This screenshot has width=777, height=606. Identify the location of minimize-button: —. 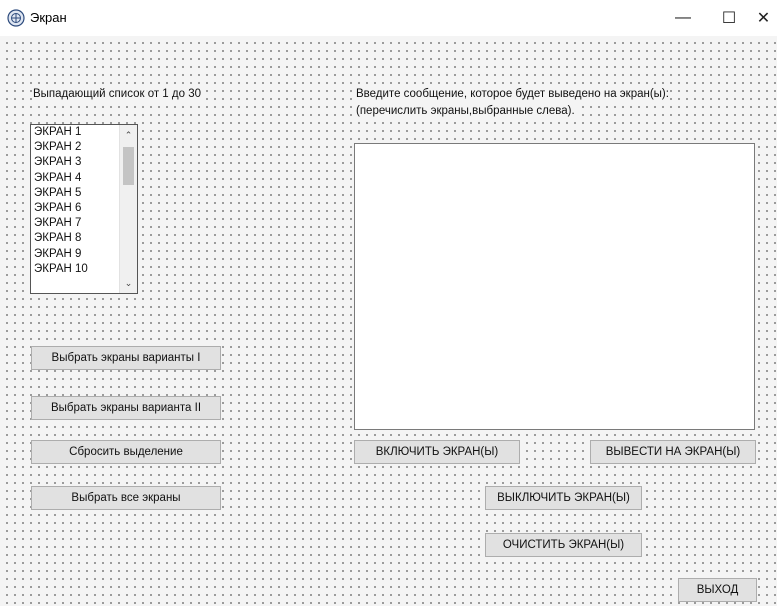
(683, 18).